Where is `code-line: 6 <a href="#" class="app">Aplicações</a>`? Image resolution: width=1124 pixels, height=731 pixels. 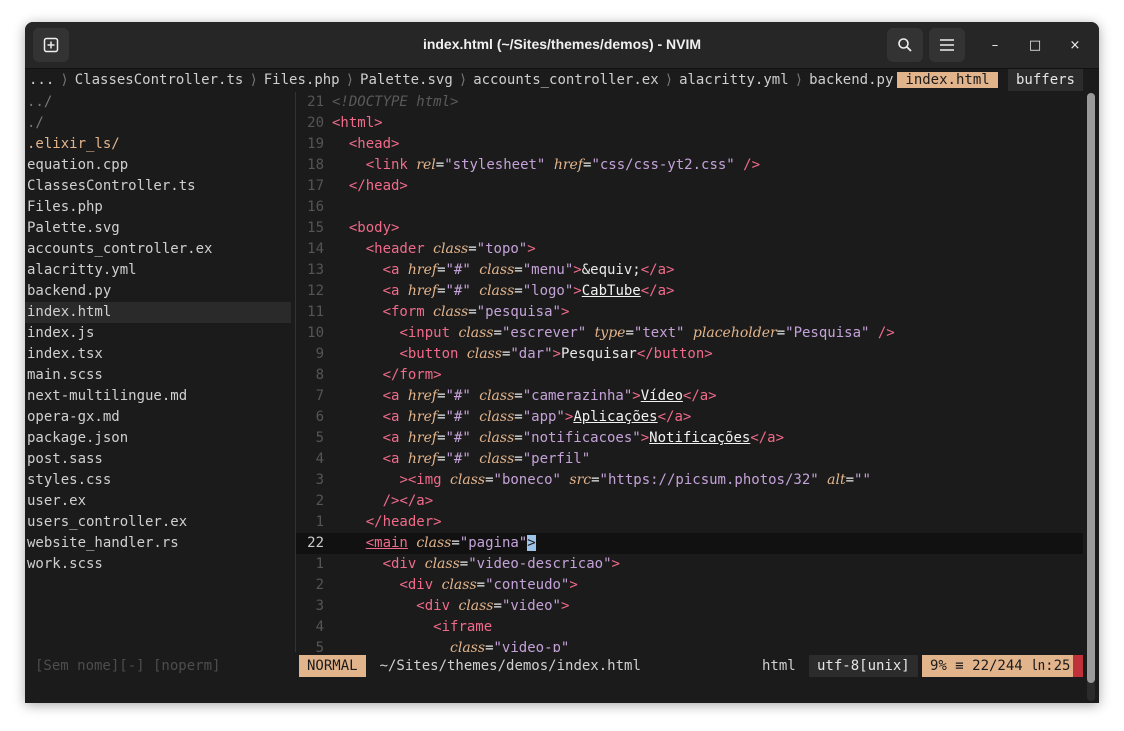
code-line: 6 <a href="#" class="app">Aplicações</a> is located at coordinates (503, 417).